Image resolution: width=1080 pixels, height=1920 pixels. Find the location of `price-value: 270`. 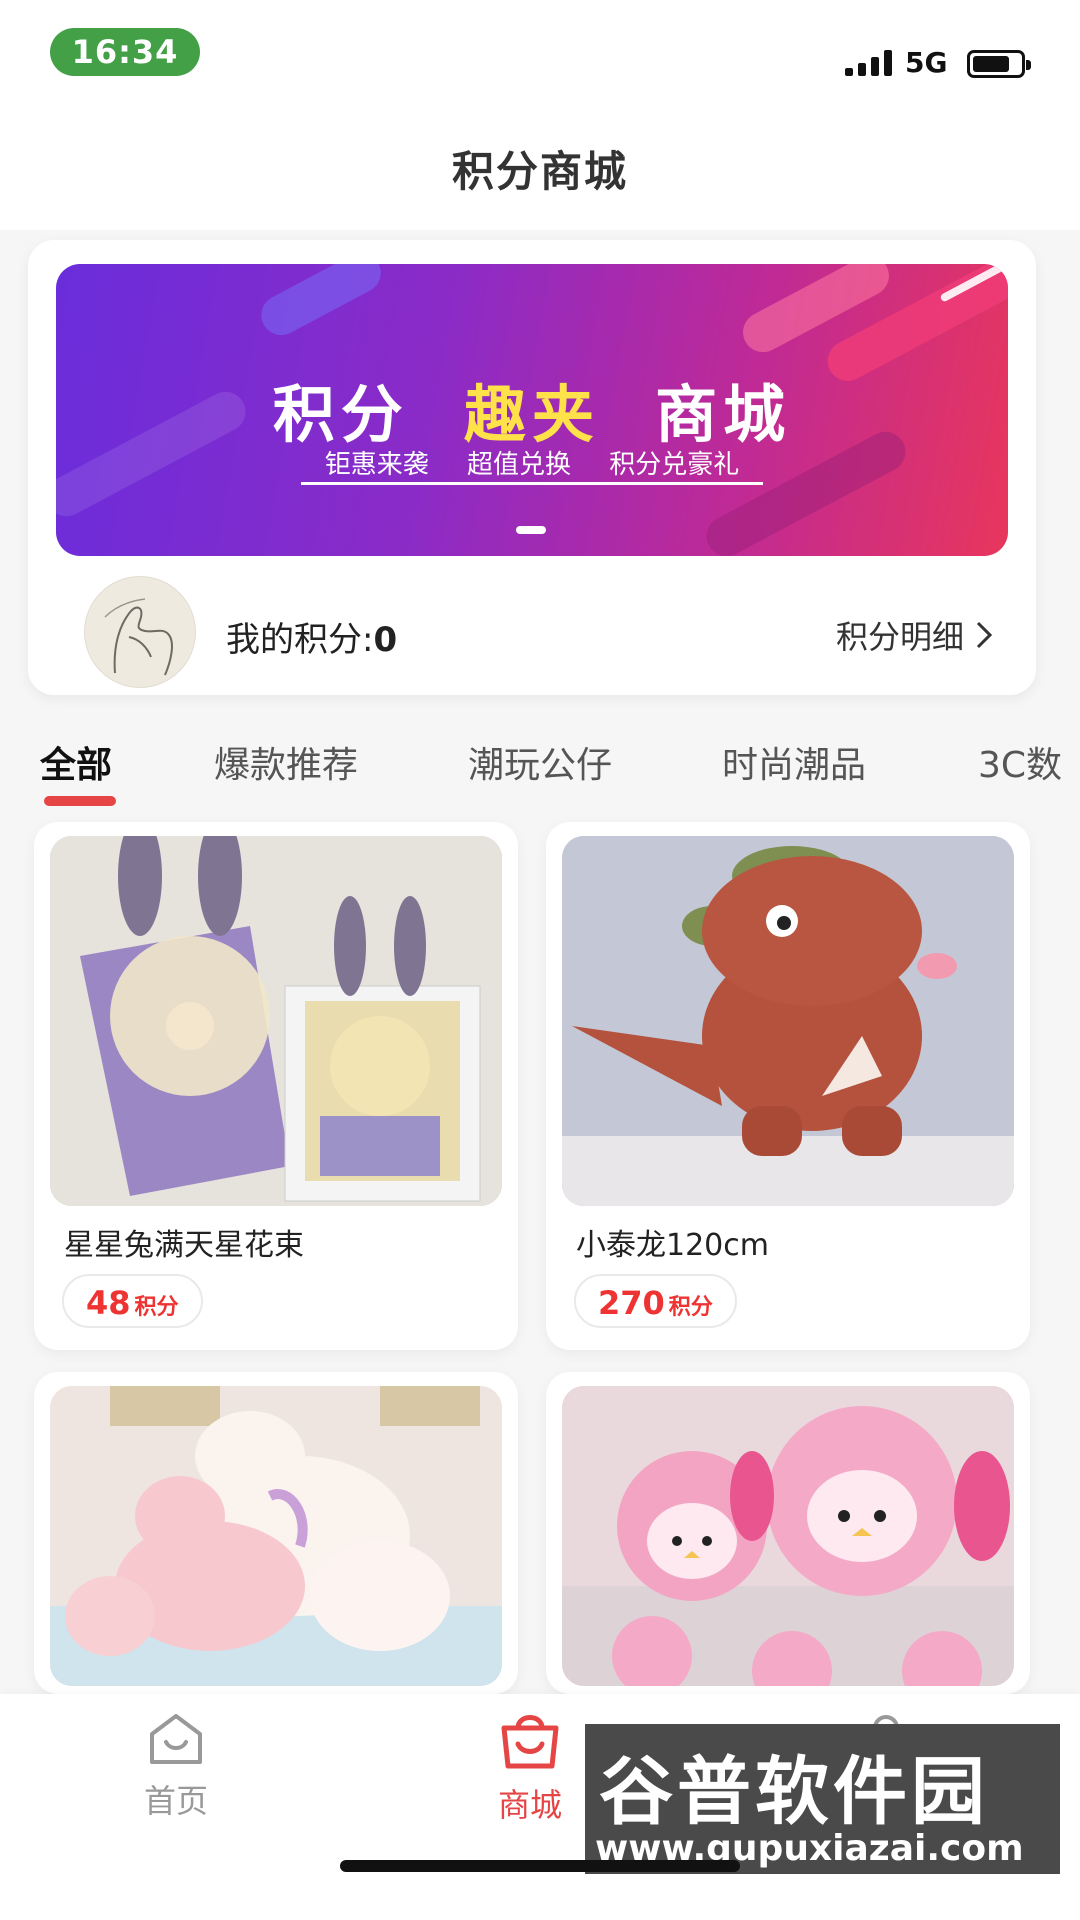

price-value: 270 is located at coordinates (631, 1303).